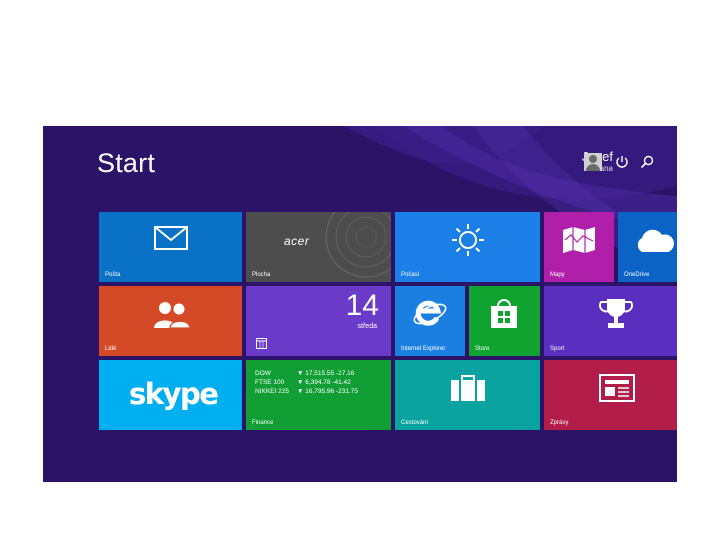  What do you see at coordinates (324, 382) in the screenshot?
I see `finance-index-value: ▼ 6,394.78 -41.42` at bounding box center [324, 382].